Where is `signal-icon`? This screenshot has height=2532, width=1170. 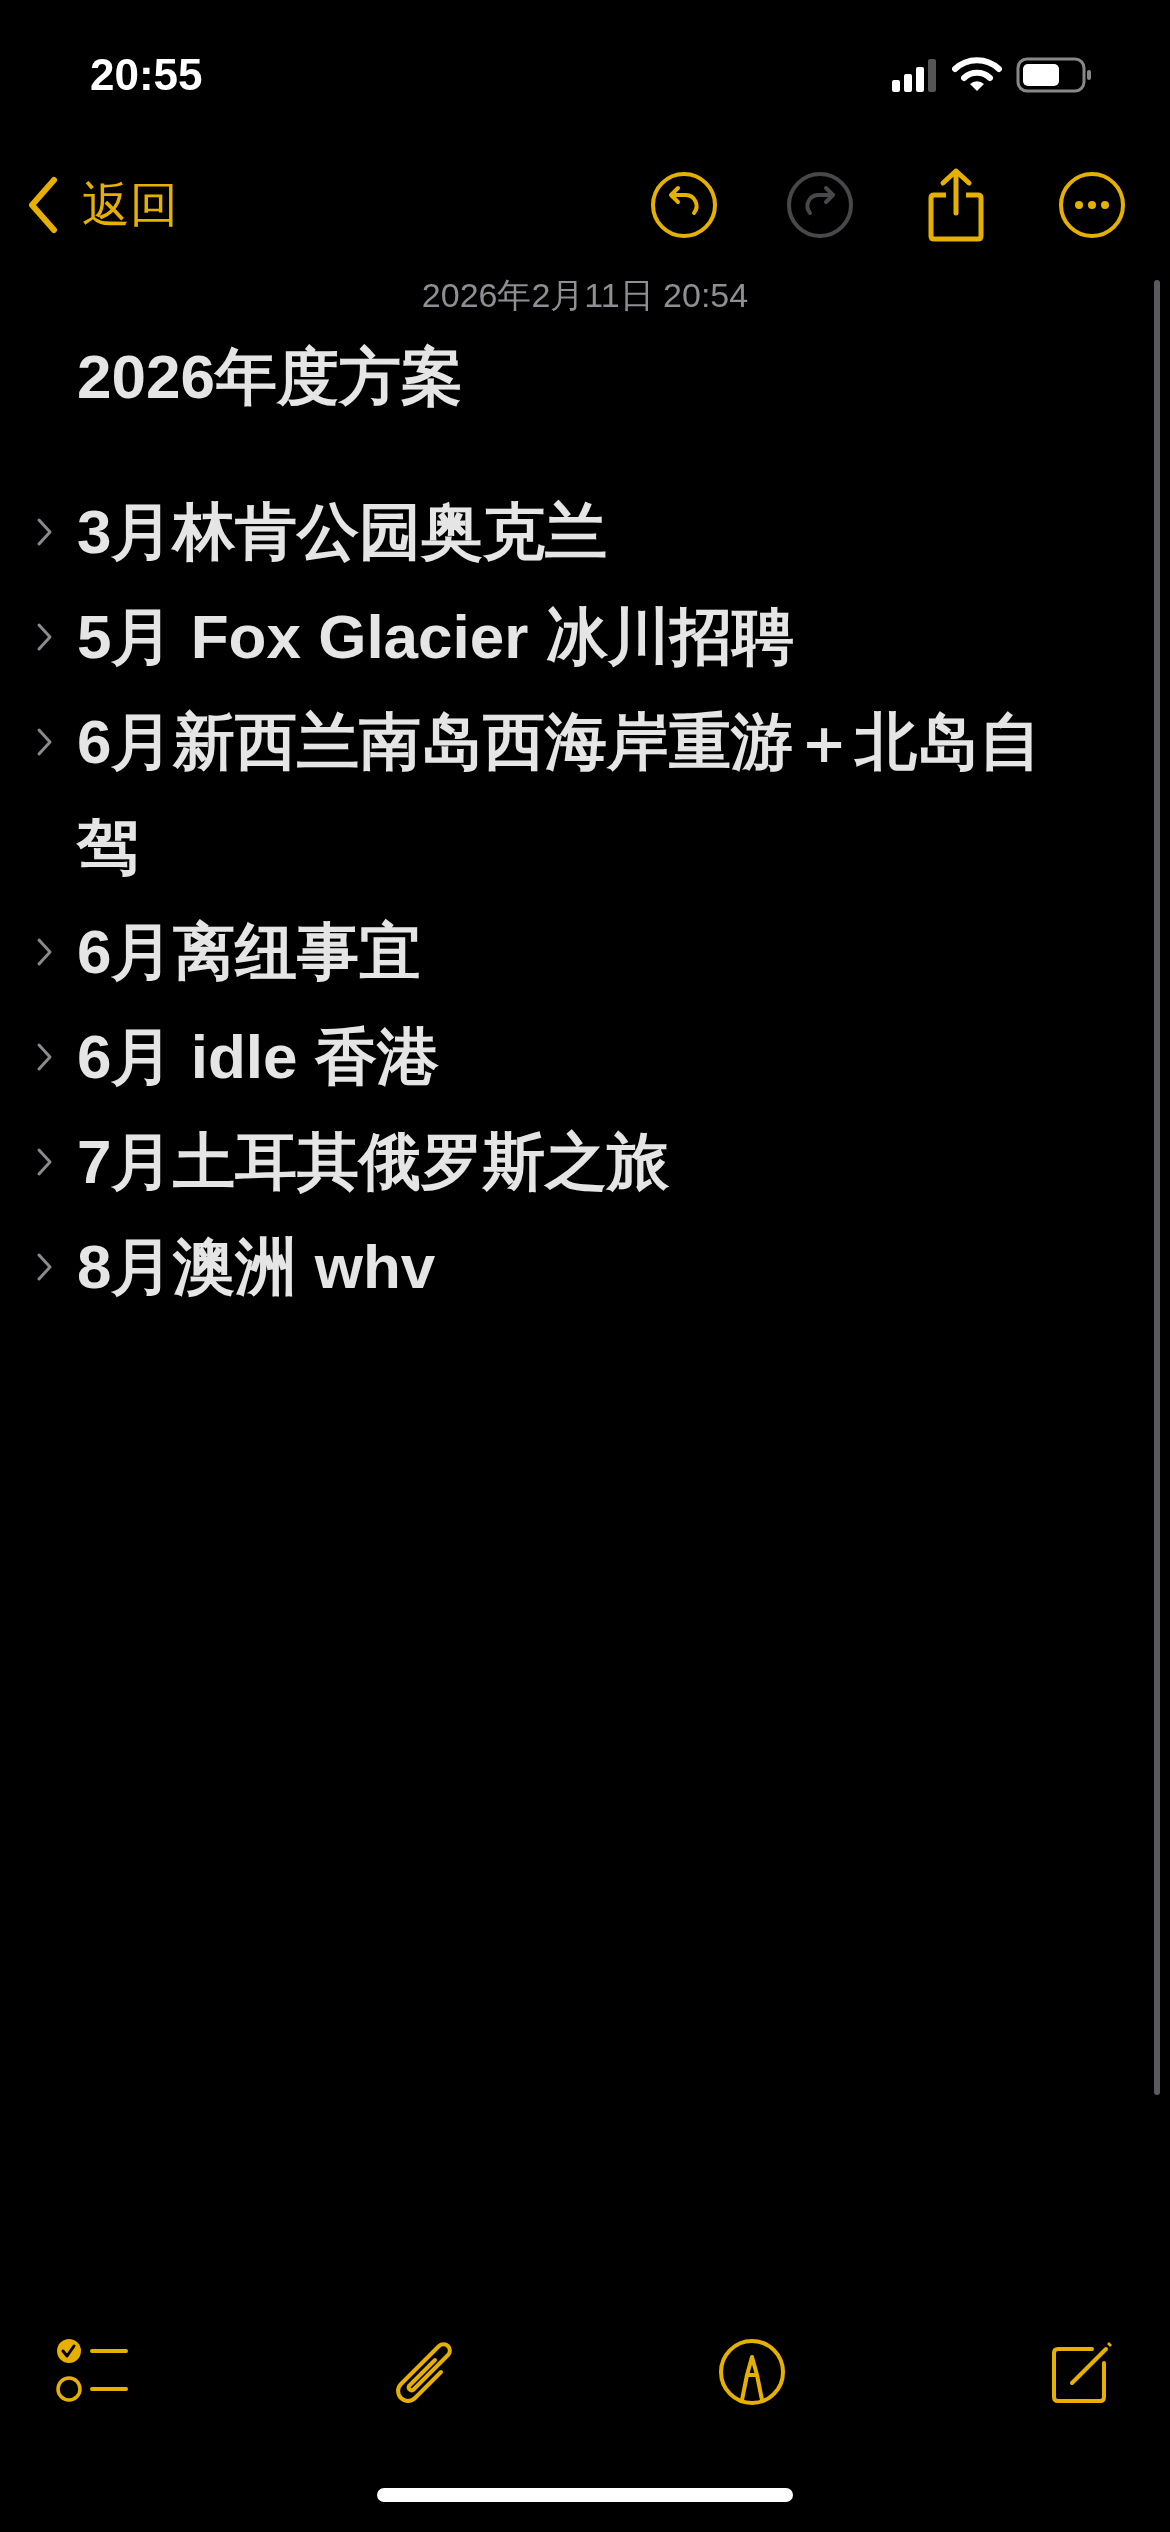 signal-icon is located at coordinates (915, 75).